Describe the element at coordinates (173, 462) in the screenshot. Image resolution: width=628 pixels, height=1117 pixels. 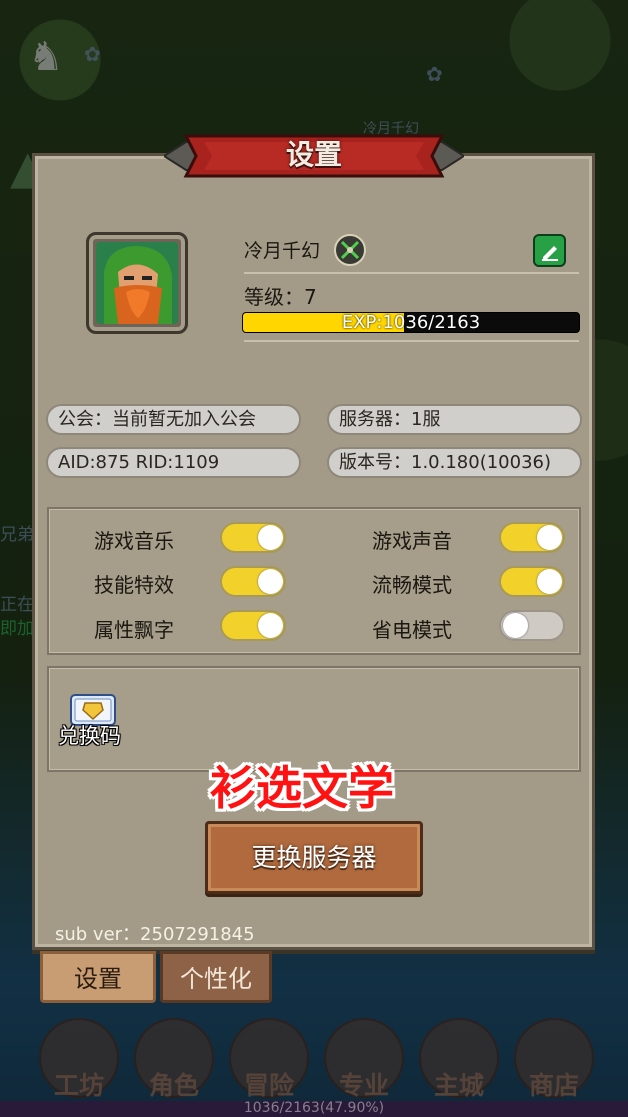
I see `account-ids: AID:875 RID:1109` at that location.